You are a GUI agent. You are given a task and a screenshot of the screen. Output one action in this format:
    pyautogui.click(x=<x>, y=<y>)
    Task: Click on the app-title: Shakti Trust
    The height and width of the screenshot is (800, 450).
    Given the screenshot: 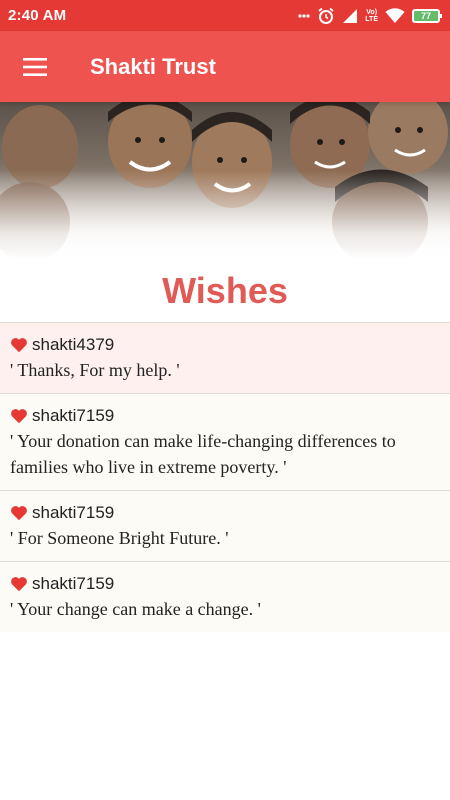 What is the action you would take?
    pyautogui.click(x=153, y=66)
    